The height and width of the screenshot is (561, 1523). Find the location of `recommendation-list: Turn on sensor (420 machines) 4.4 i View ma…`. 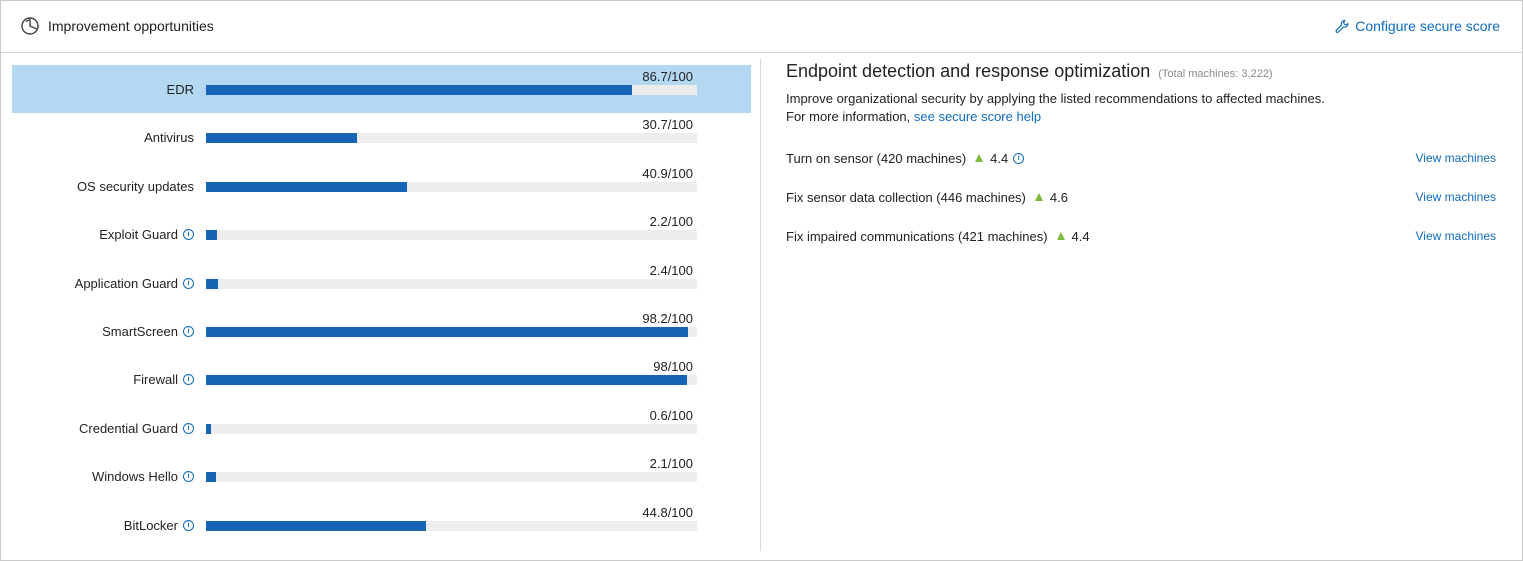

recommendation-list: Turn on sensor (420 machines) 4.4 i View ma… is located at coordinates (1146, 209).